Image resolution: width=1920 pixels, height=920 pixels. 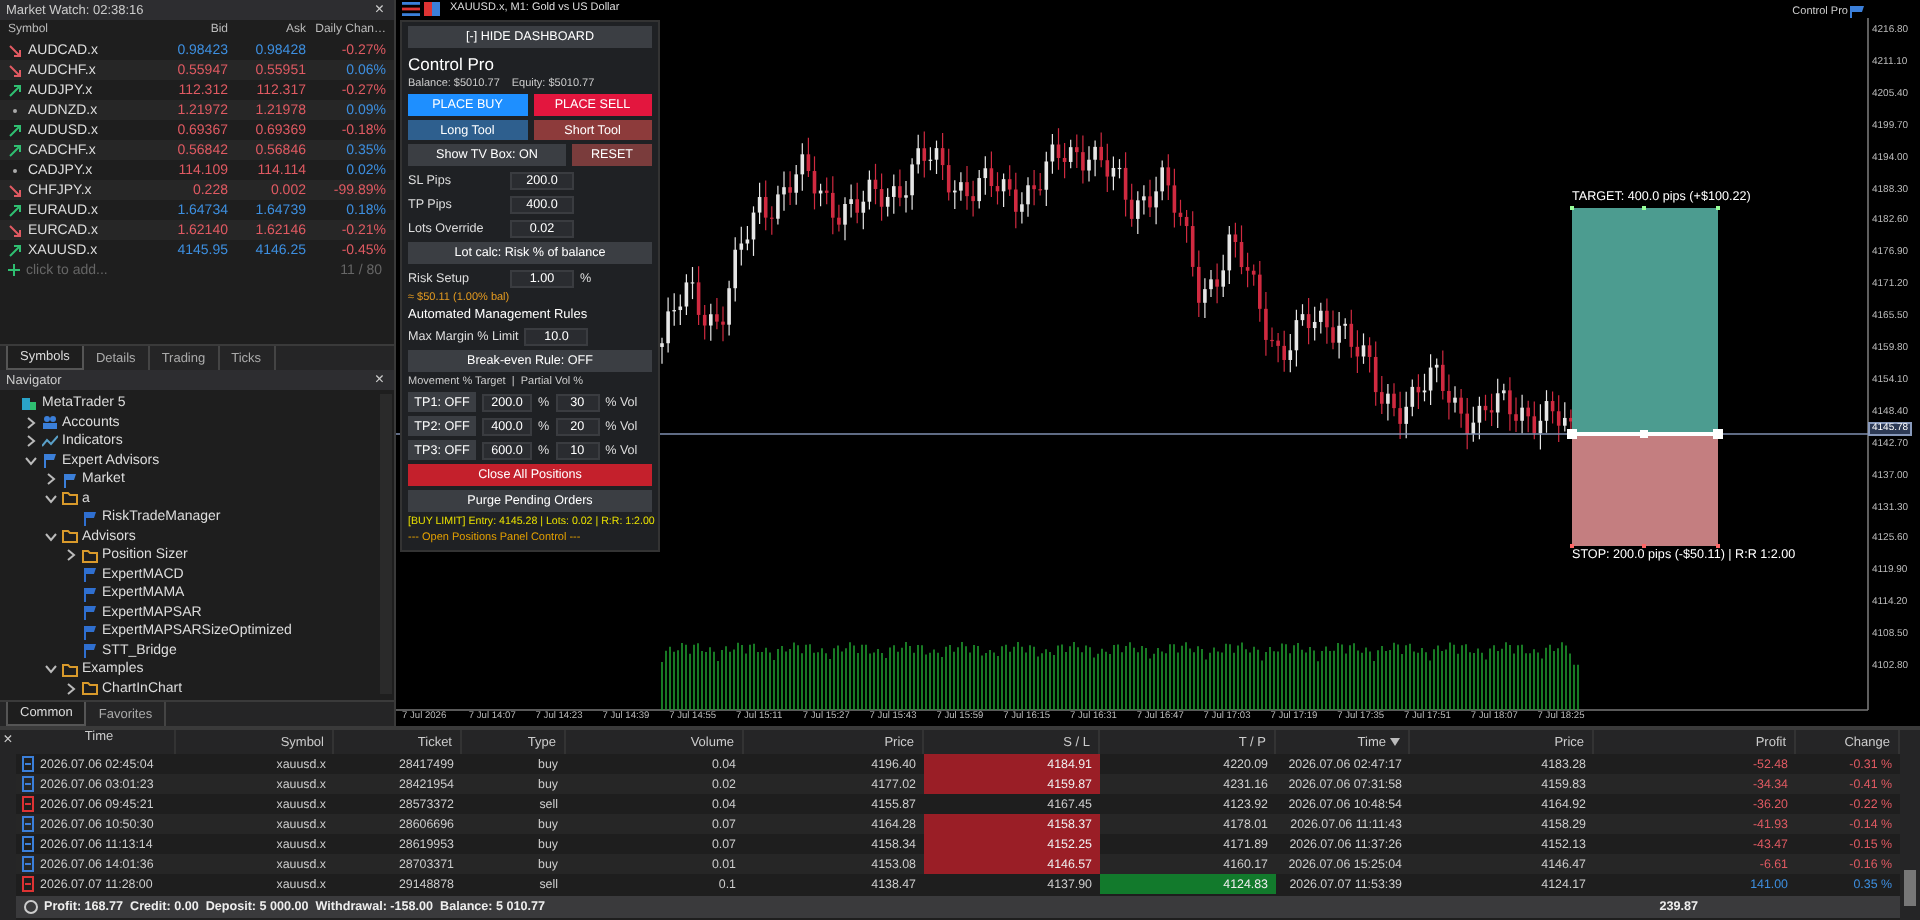 I want to click on dashboard-title: Control Pro, so click(x=452, y=64).